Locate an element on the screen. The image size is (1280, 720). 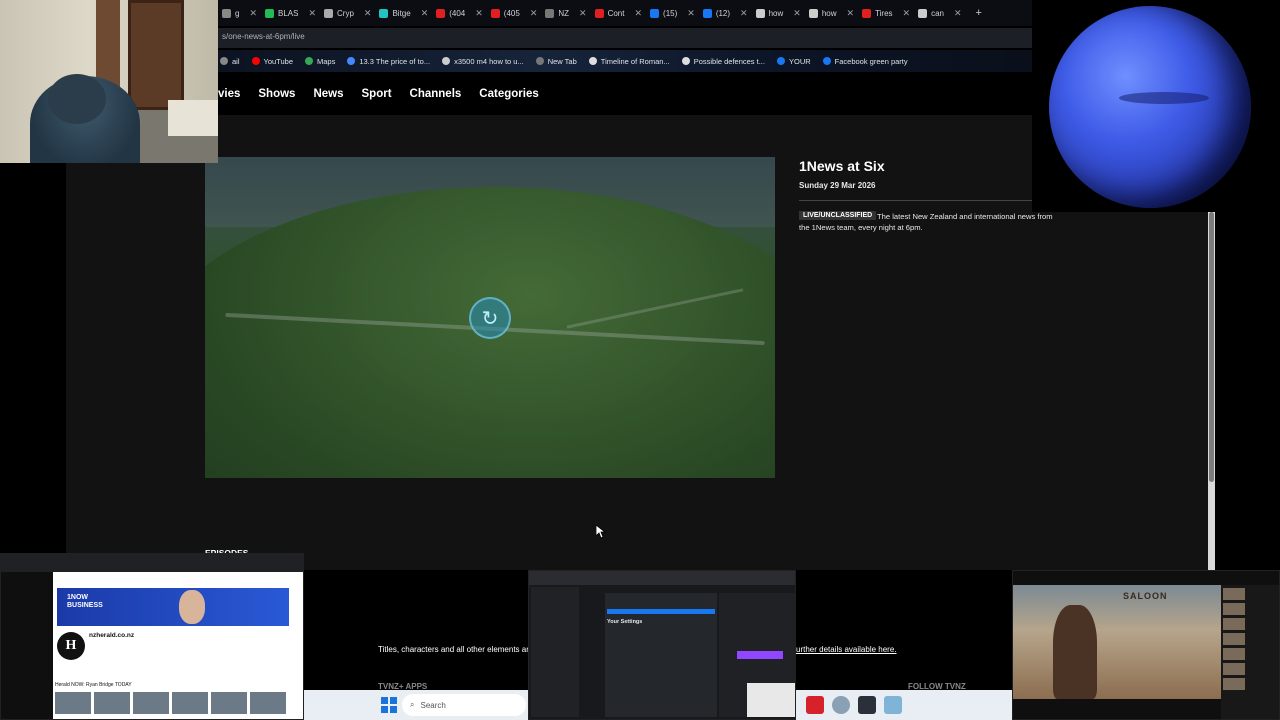
banner-line-1: 1NOW is located at coordinates (77, 597).